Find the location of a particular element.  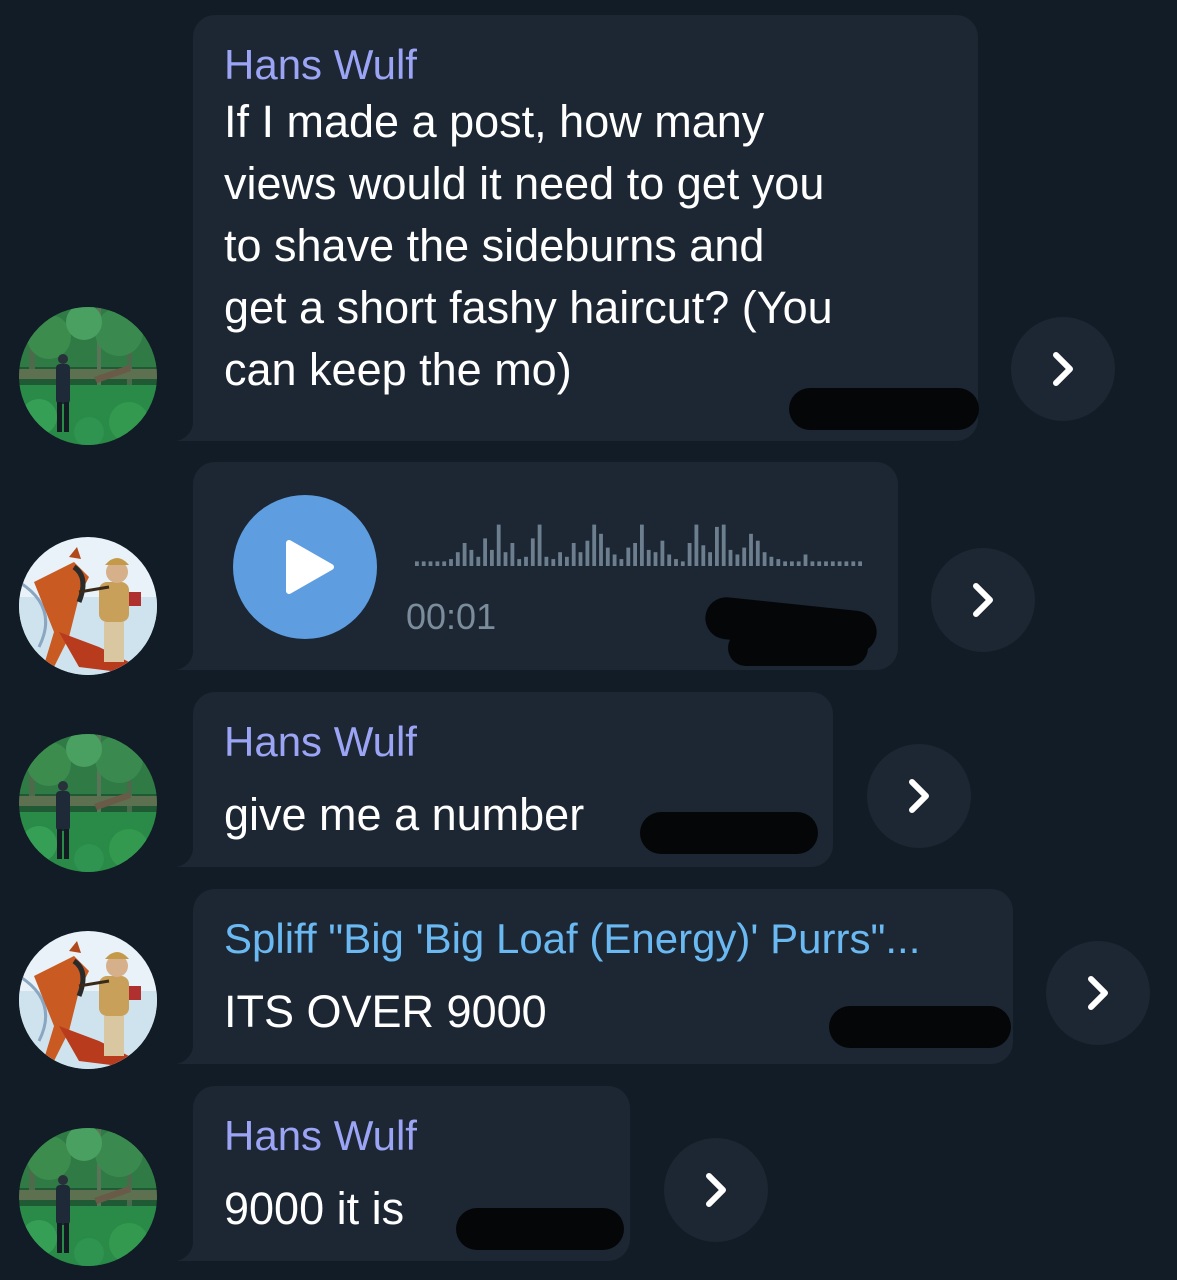

message-bubble: Hans Wulf give me a number is located at coordinates (503, 779).